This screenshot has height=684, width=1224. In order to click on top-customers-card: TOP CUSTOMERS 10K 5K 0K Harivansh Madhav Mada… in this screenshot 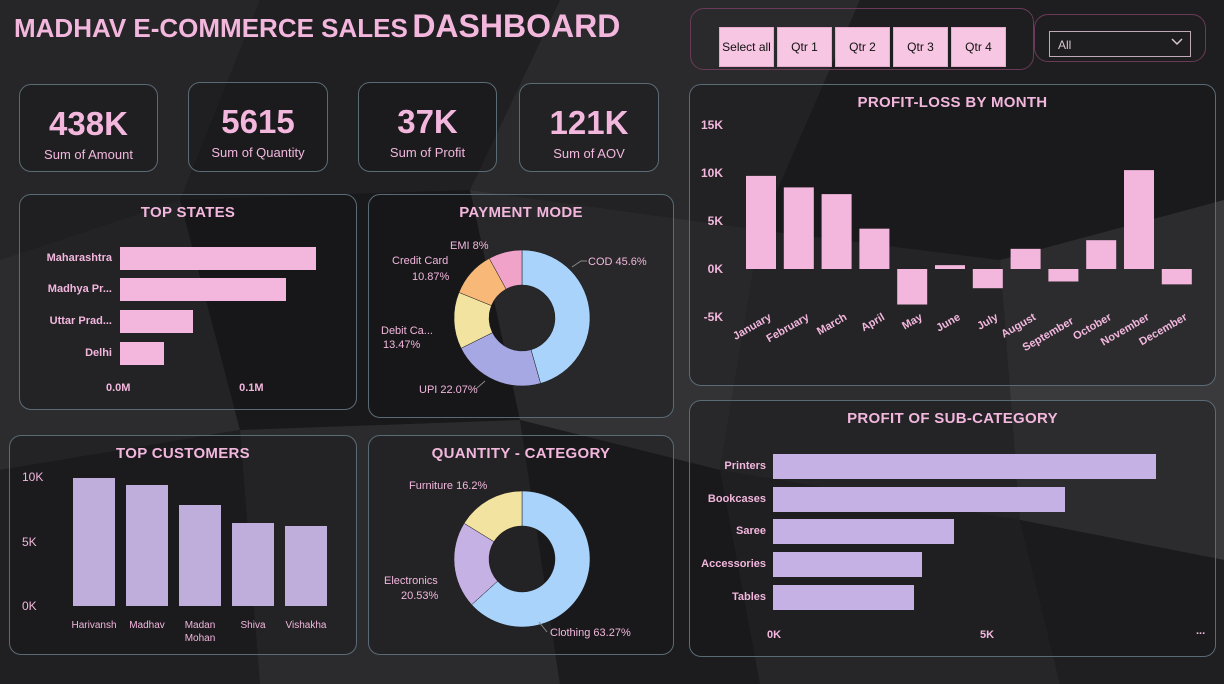, I will do `click(183, 545)`.